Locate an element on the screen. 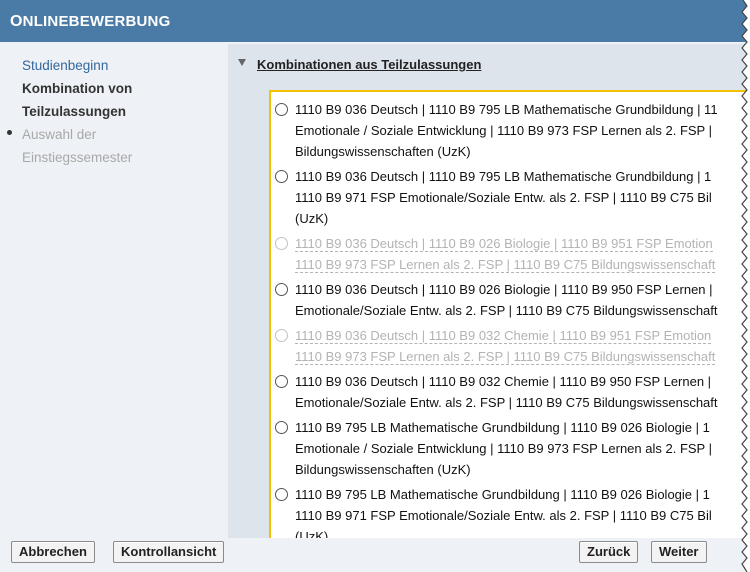 The width and height of the screenshot is (750, 572). step-studienbeginn: Studienbeginn is located at coordinates (65, 65).